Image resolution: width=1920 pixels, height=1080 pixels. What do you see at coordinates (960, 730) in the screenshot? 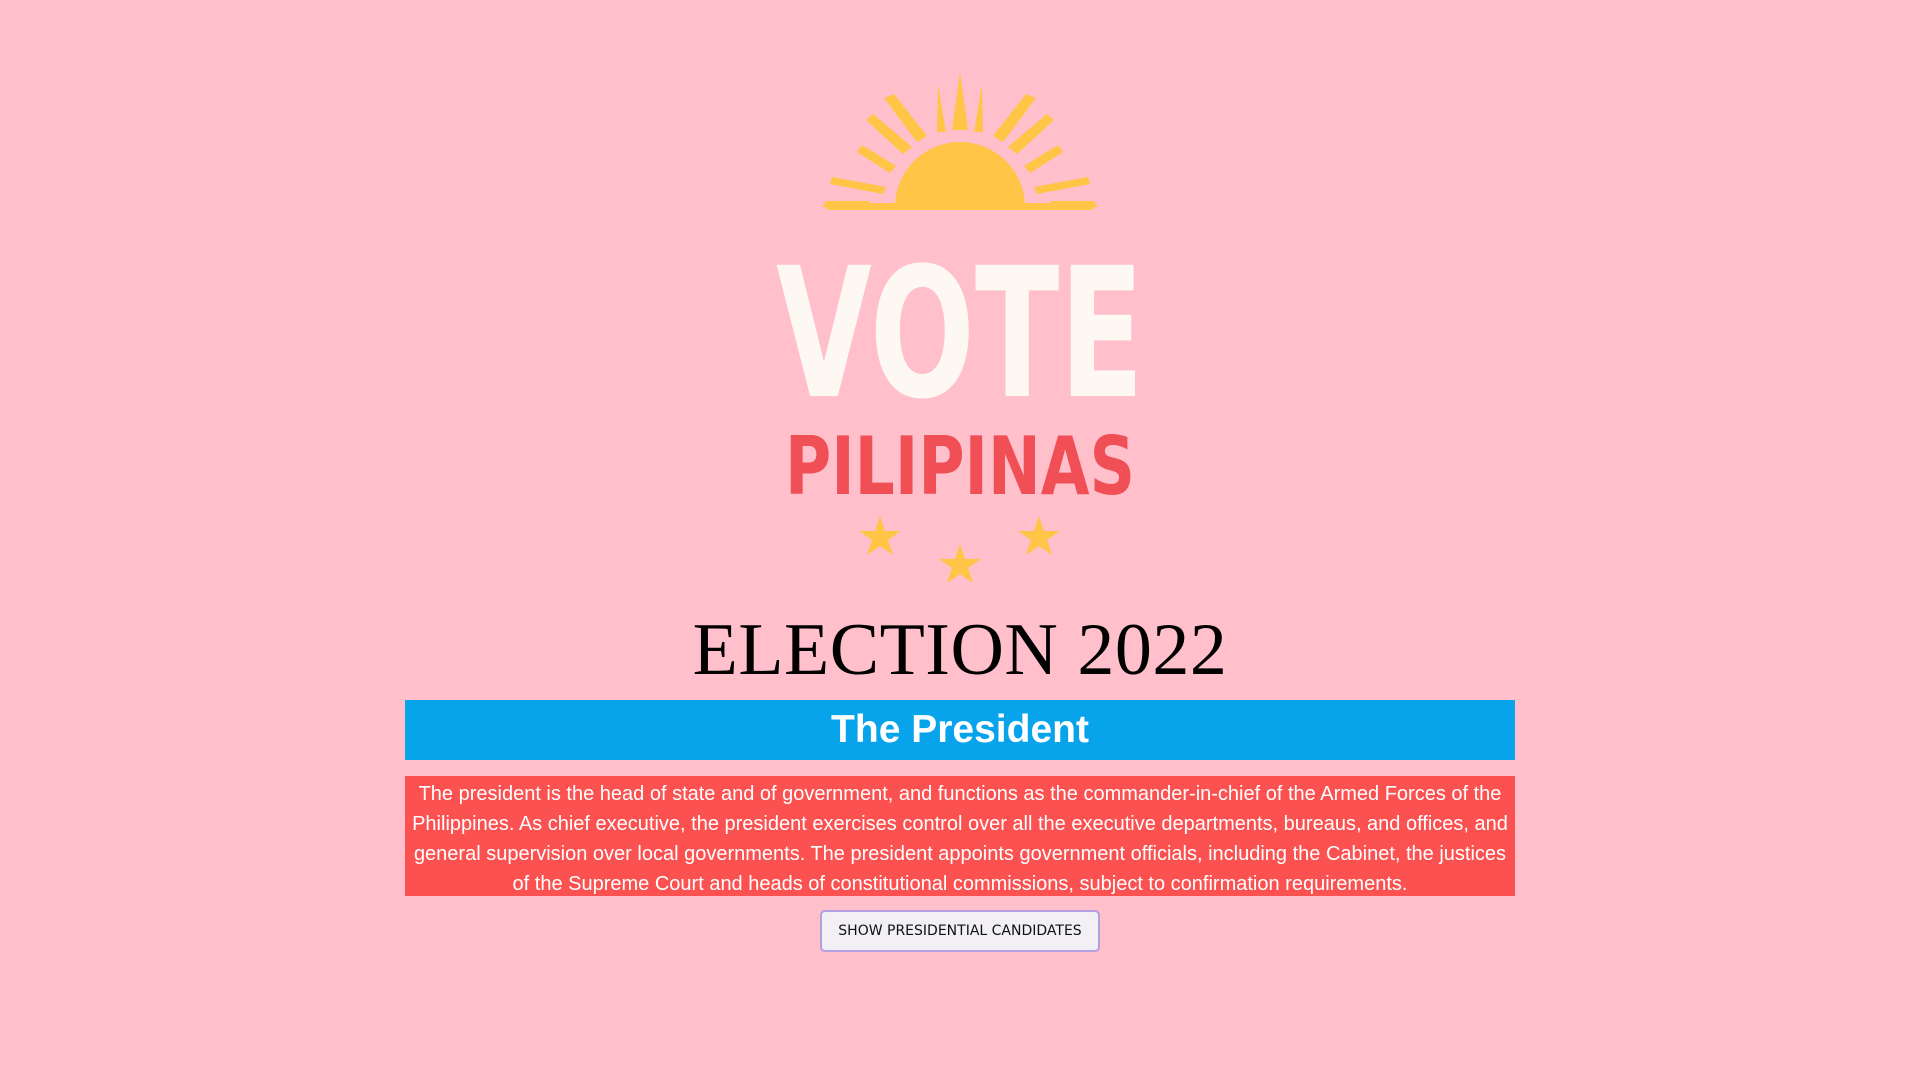
I see `section-heading: The President` at bounding box center [960, 730].